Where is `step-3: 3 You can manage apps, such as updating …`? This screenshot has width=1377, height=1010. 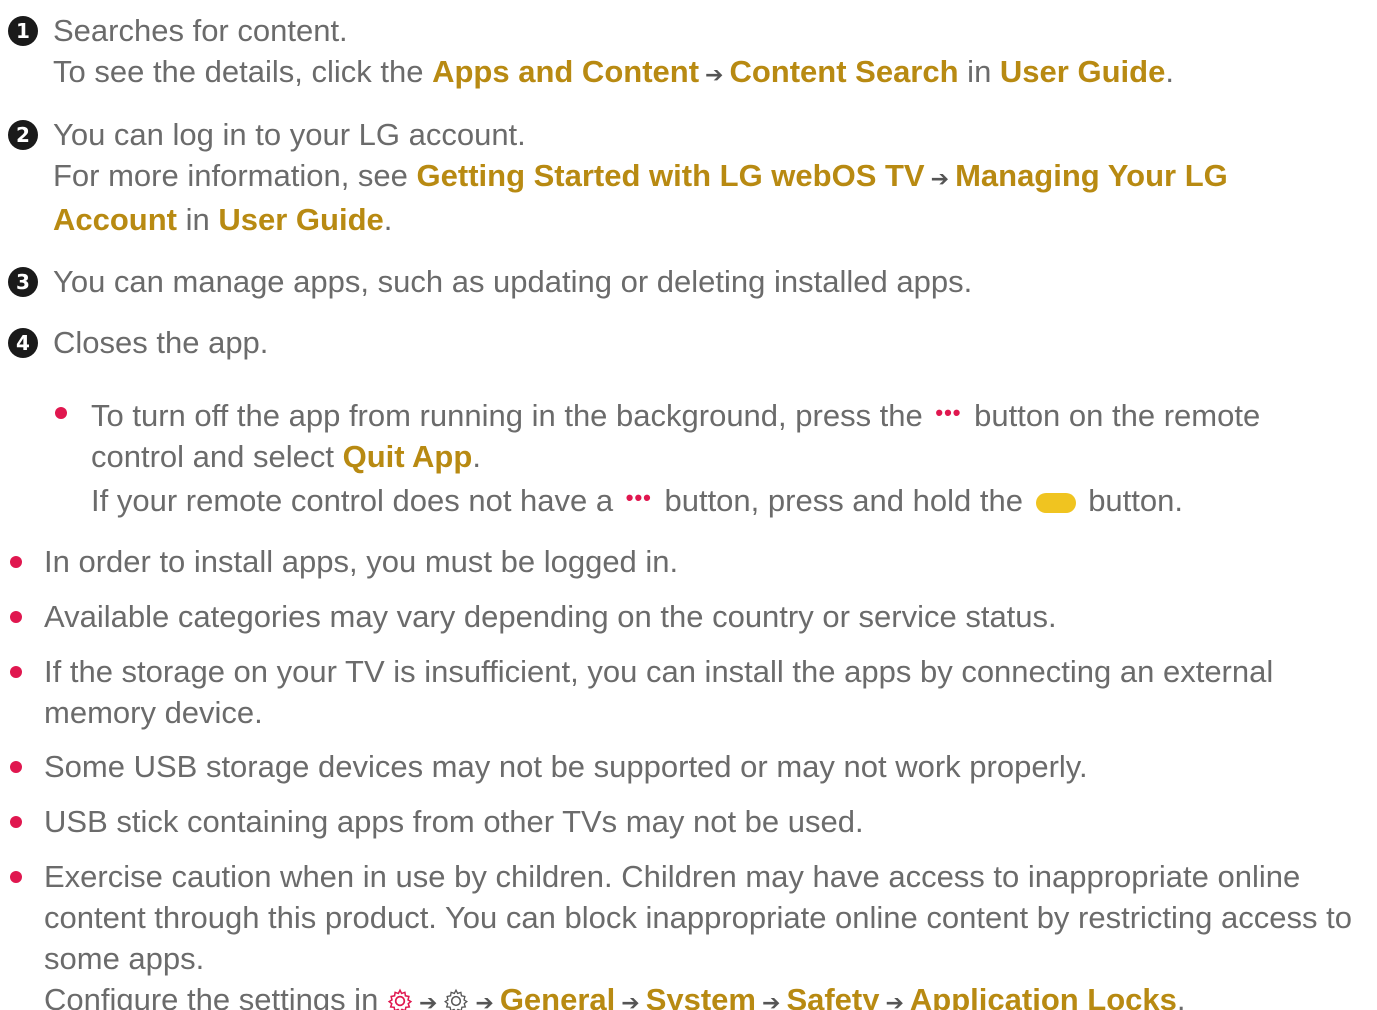
step-3: 3 You can manage apps, such as updating … is located at coordinates (678, 281).